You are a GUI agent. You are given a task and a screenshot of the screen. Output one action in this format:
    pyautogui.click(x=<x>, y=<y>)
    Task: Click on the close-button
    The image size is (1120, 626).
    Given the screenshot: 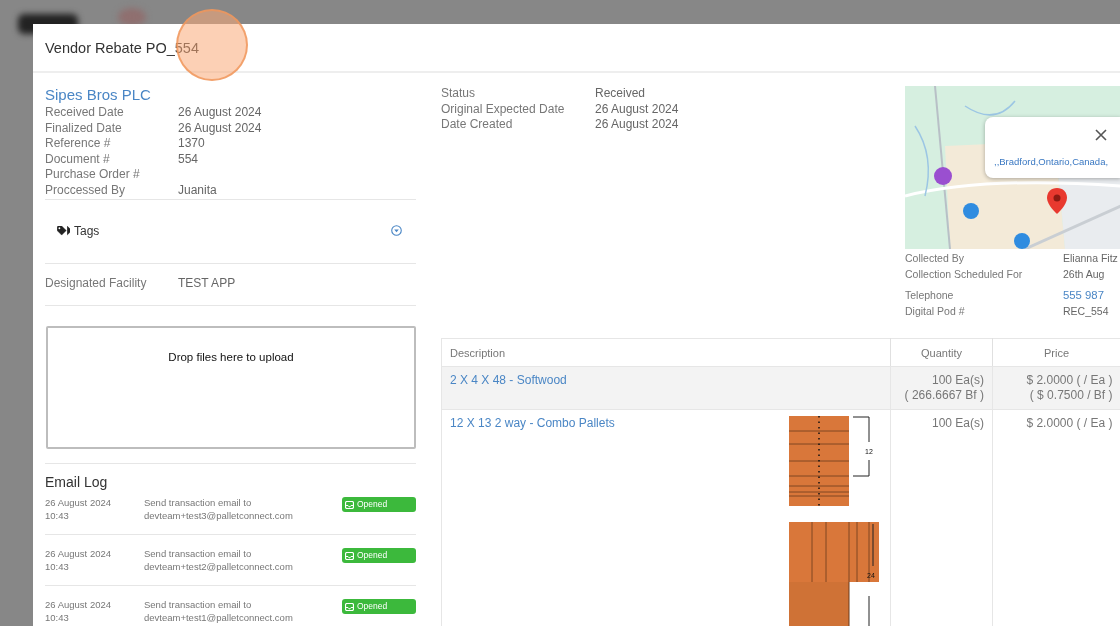 What is the action you would take?
    pyautogui.click(x=1101, y=135)
    